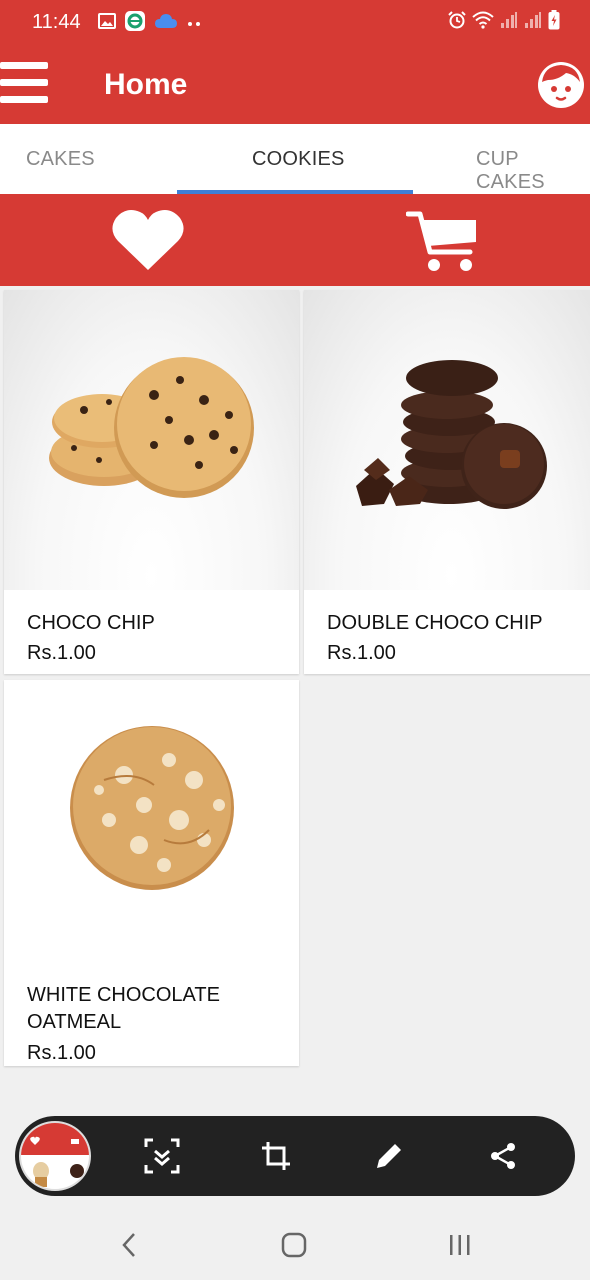 The width and height of the screenshot is (590, 1280). Describe the element at coordinates (166, 23) in the screenshot. I see `cloud-icon` at that location.